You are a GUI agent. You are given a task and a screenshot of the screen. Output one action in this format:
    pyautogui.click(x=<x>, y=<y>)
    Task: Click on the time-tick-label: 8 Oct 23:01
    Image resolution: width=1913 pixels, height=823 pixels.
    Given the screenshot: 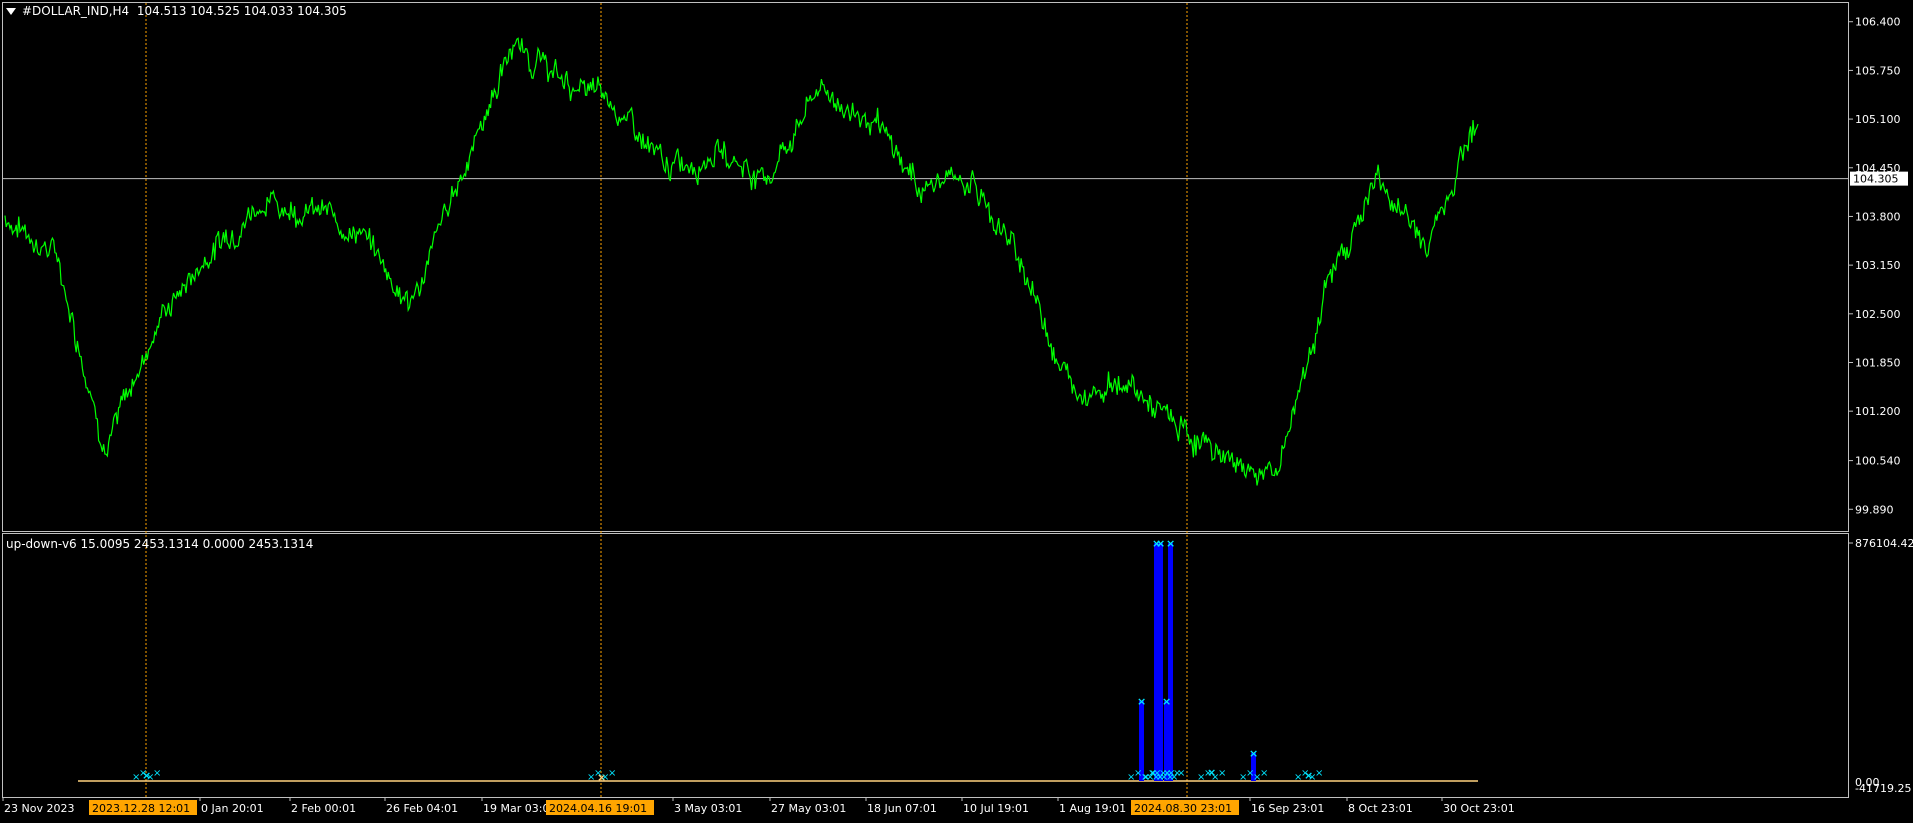 What is the action you would take?
    pyautogui.click(x=1380, y=808)
    